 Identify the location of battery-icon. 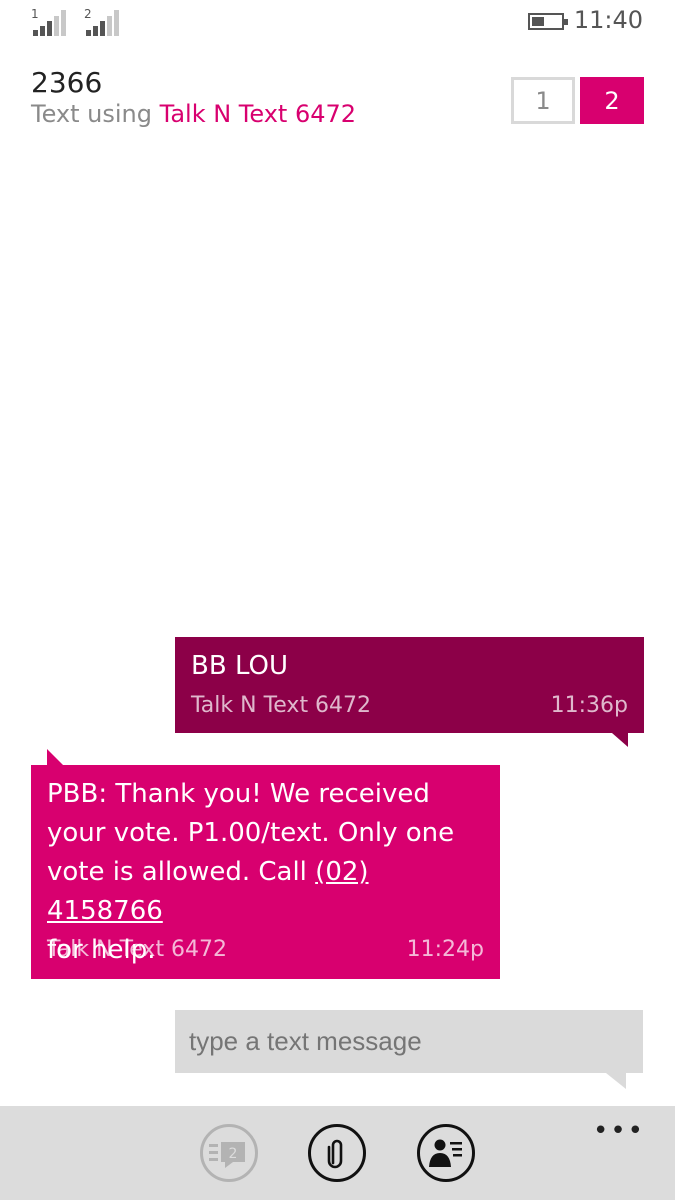
(548, 21).